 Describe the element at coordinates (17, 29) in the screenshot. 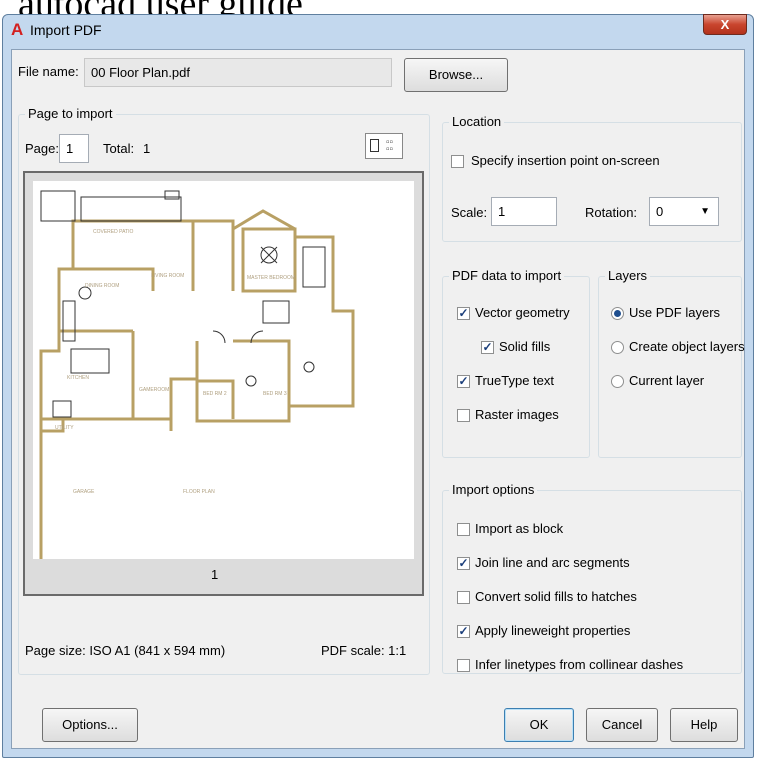

I see `autocad-logo-icon: A` at that location.